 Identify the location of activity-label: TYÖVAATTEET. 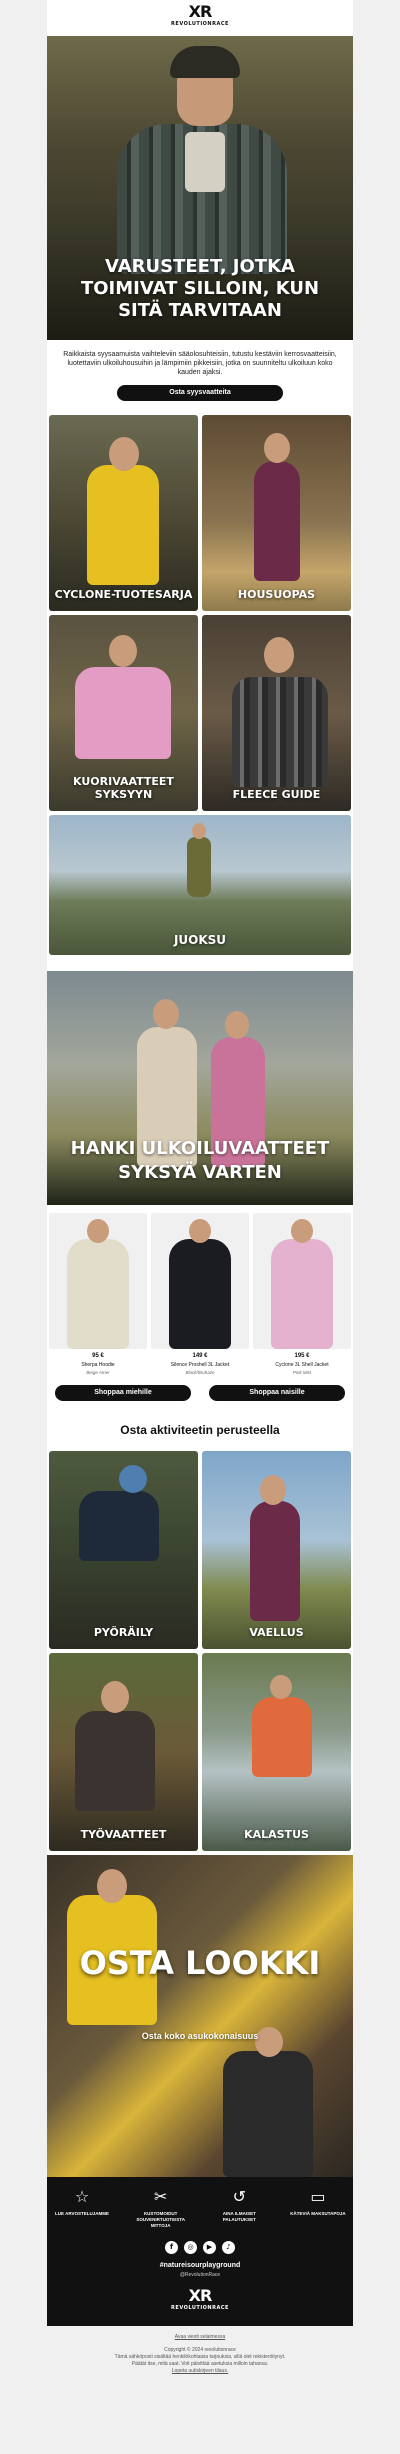
(123, 1834).